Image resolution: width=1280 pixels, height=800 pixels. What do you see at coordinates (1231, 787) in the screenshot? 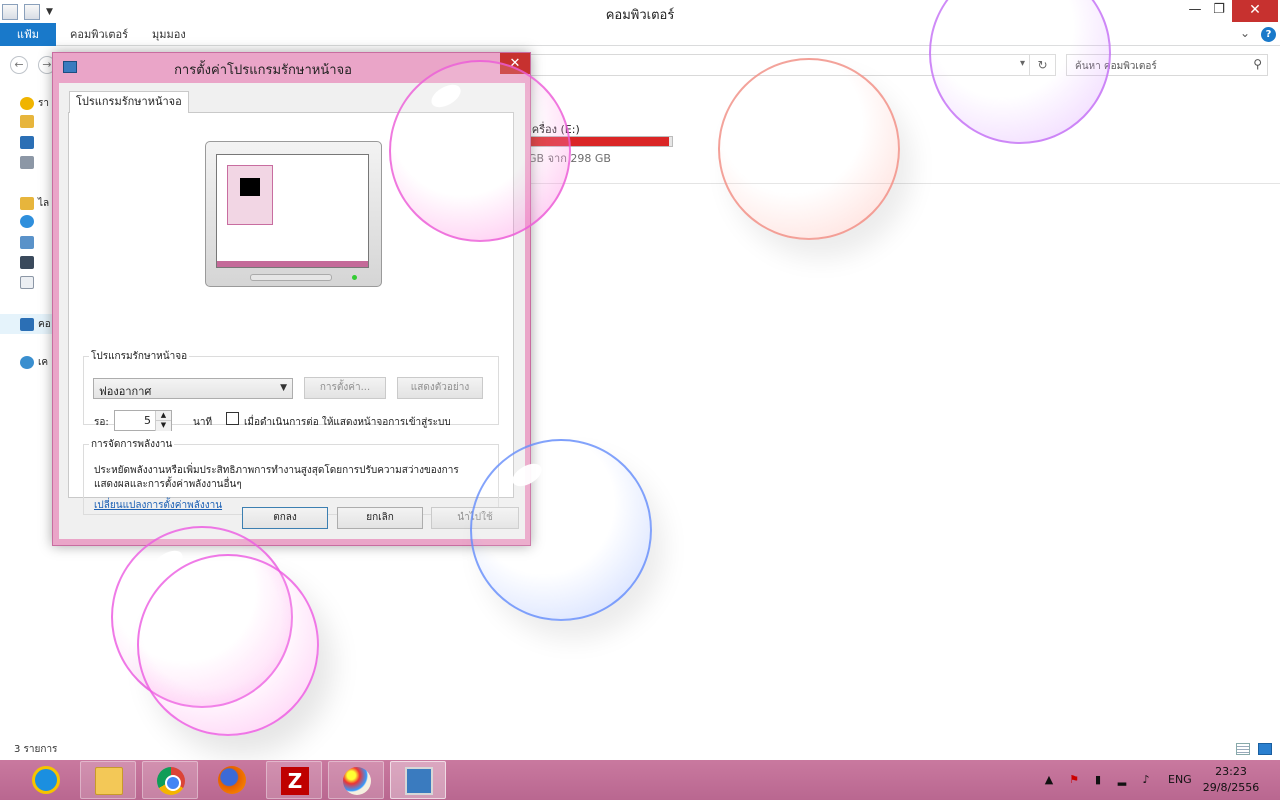
I see `clock-date: 29/8/2556` at bounding box center [1231, 787].